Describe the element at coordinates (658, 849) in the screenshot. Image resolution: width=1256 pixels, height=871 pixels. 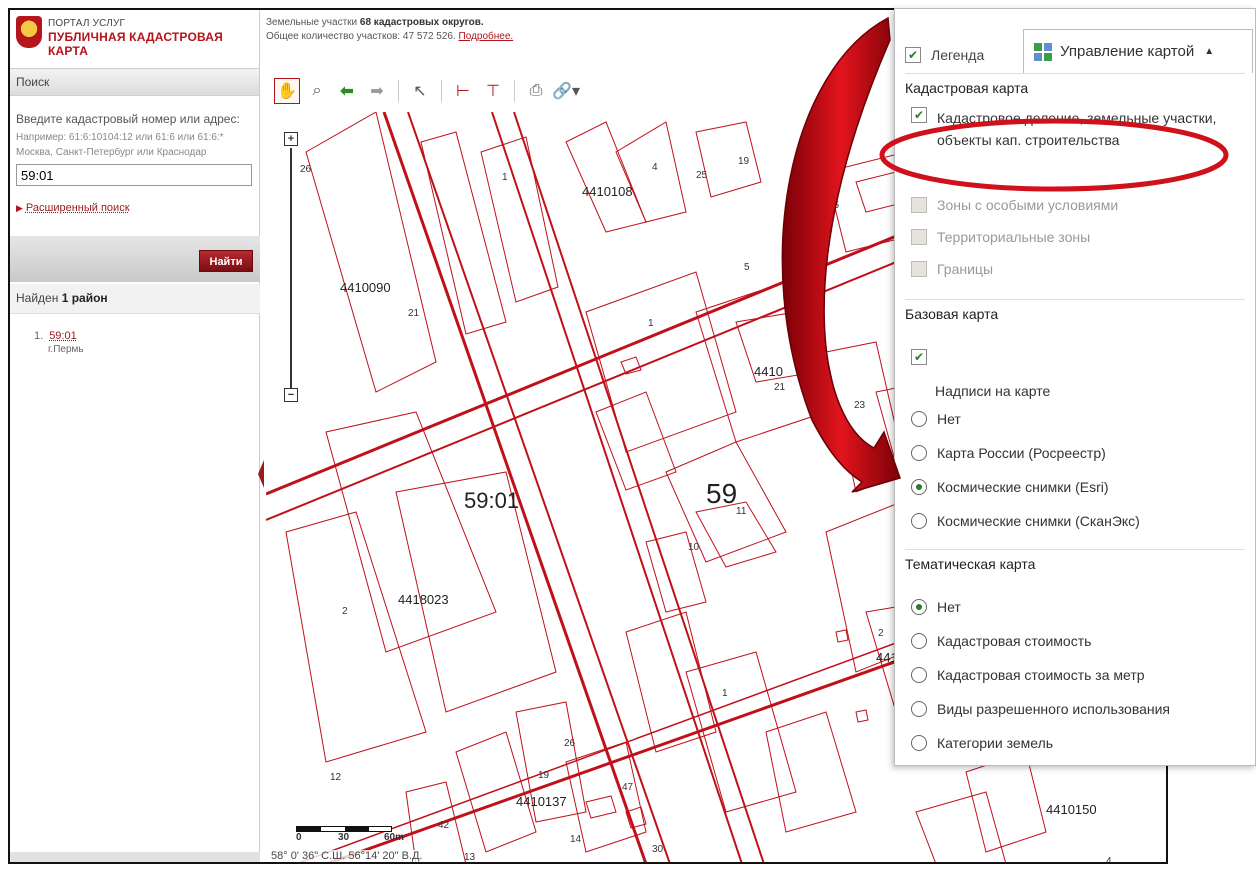
I see `map-number: 30` at that location.